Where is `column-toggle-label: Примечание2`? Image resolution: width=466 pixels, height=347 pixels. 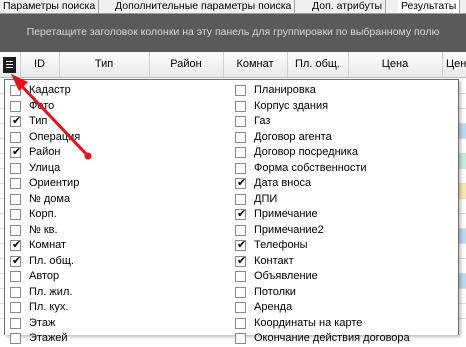
column-toggle-label: Примечание2 is located at coordinates (289, 229).